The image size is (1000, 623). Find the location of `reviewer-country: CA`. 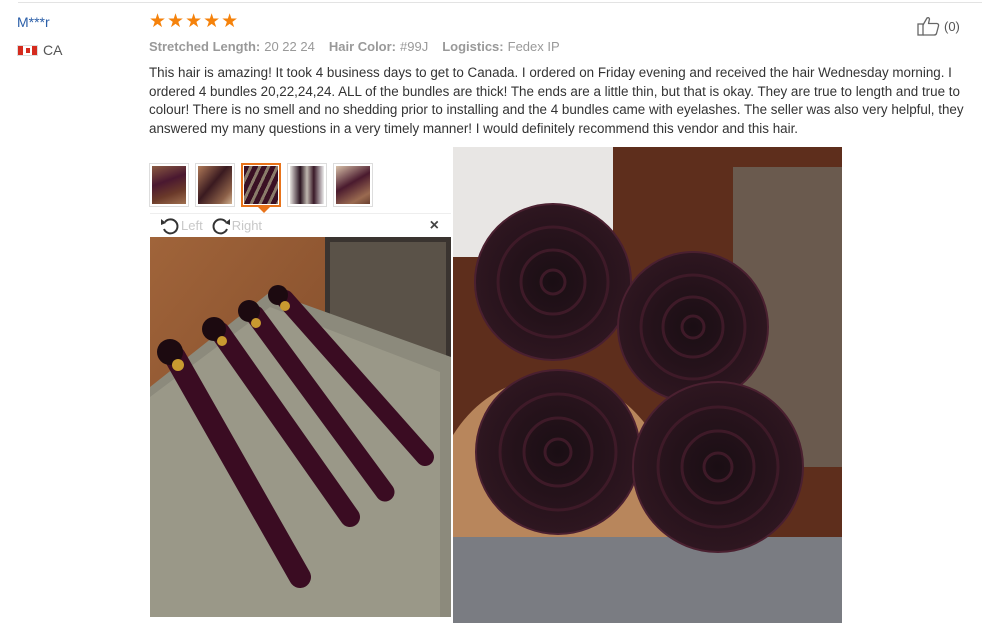

reviewer-country: CA is located at coordinates (39, 50).